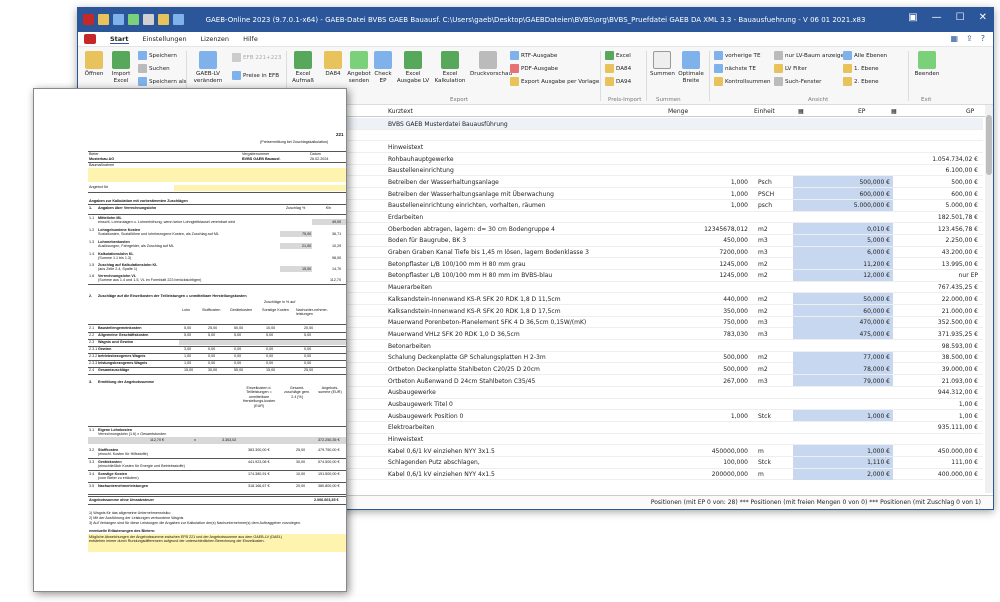 The image size is (1000, 602). Describe the element at coordinates (94, 64) in the screenshot. I see `open-button: Öffnen` at that location.